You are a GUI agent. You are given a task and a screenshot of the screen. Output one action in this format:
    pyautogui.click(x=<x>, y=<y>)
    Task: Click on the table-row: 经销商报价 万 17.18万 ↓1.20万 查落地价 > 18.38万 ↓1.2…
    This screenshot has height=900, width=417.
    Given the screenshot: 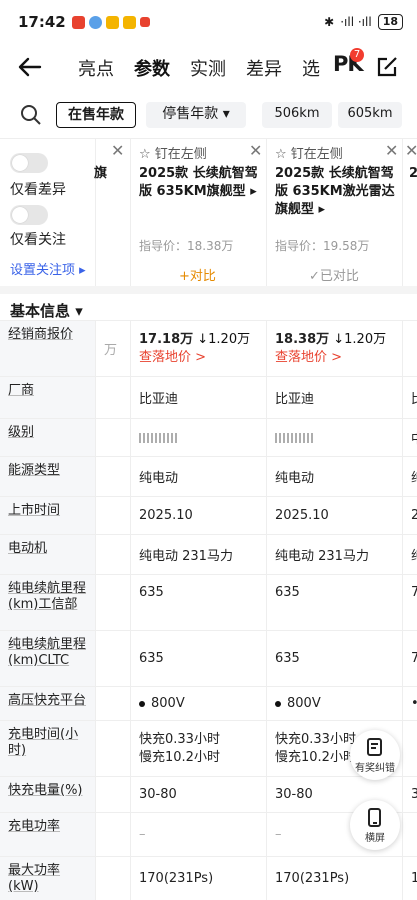 What is the action you would take?
    pyautogui.click(x=208, y=348)
    